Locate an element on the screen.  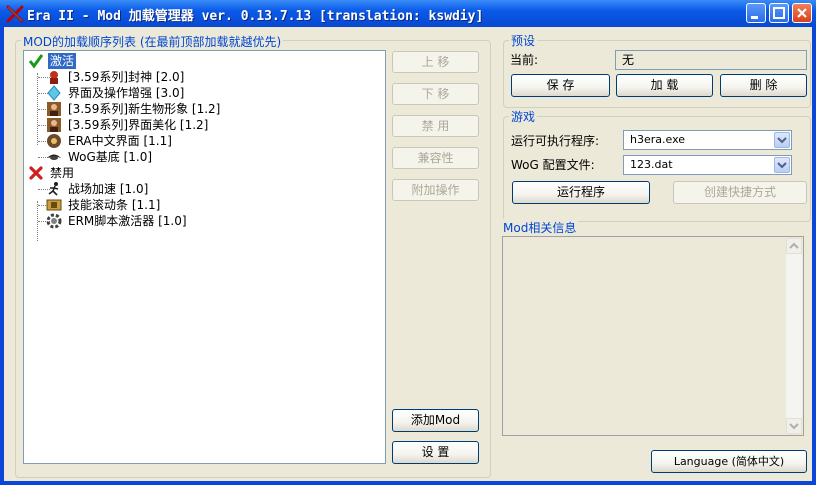
extra-actions-button: 附加操作 is located at coordinates (435, 190).